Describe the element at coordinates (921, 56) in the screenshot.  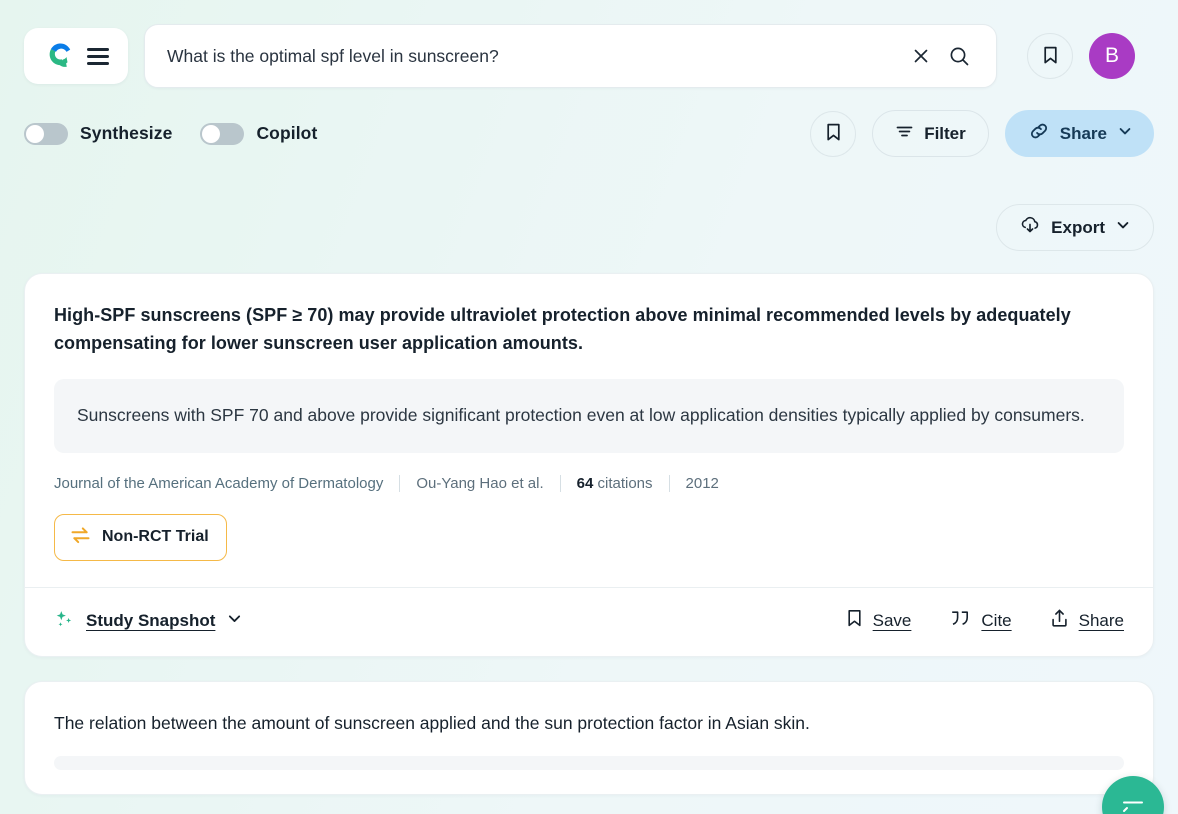
I see `clear-search-icon` at that location.